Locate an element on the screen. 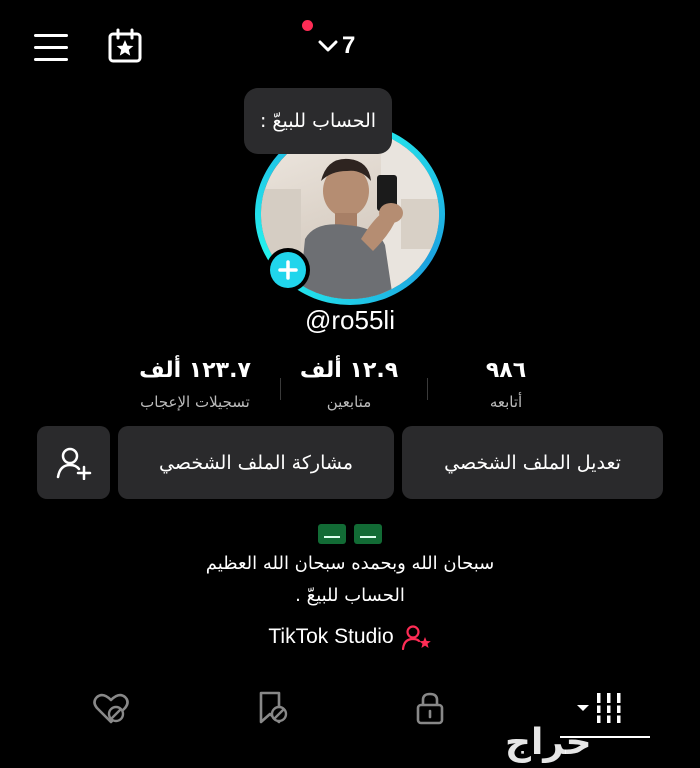  add-story-button is located at coordinates (288, 270).